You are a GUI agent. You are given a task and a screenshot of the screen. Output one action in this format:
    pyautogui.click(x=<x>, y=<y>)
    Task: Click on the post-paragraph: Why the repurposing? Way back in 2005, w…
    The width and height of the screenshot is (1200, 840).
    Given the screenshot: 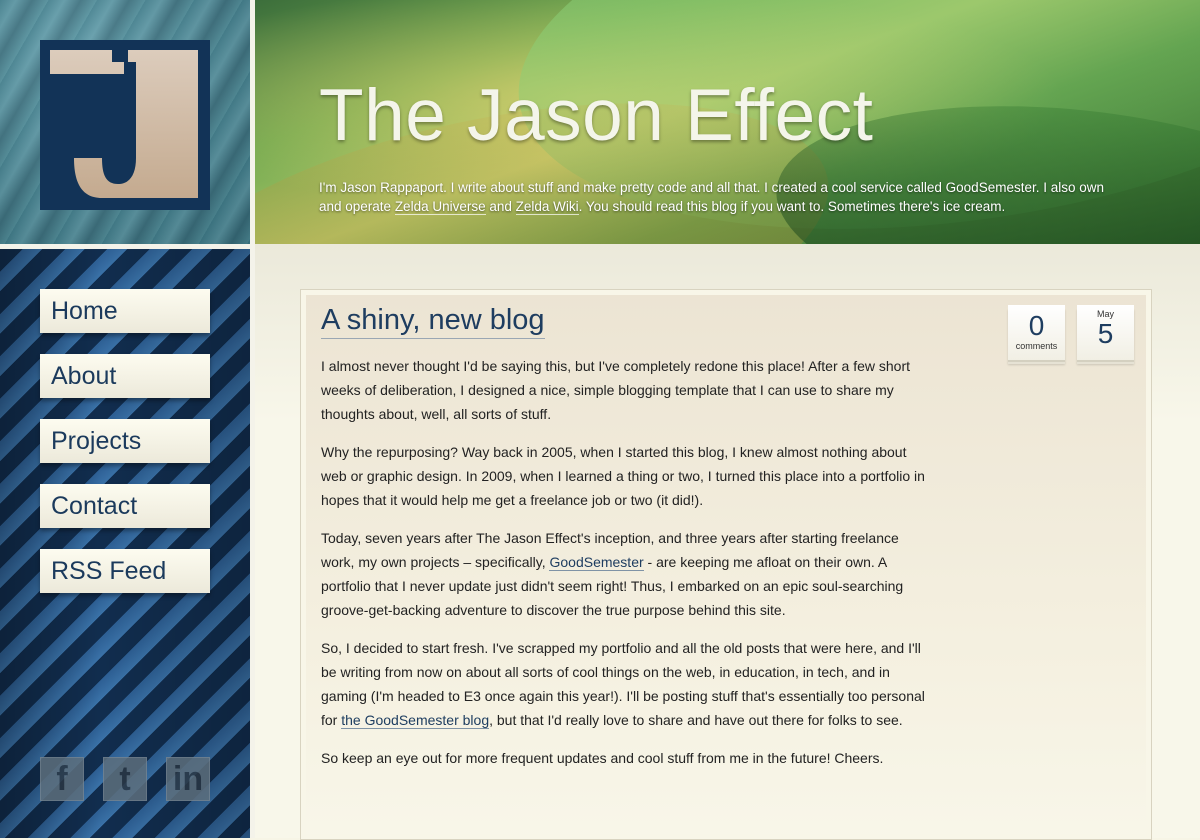 What is the action you would take?
    pyautogui.click(x=623, y=476)
    